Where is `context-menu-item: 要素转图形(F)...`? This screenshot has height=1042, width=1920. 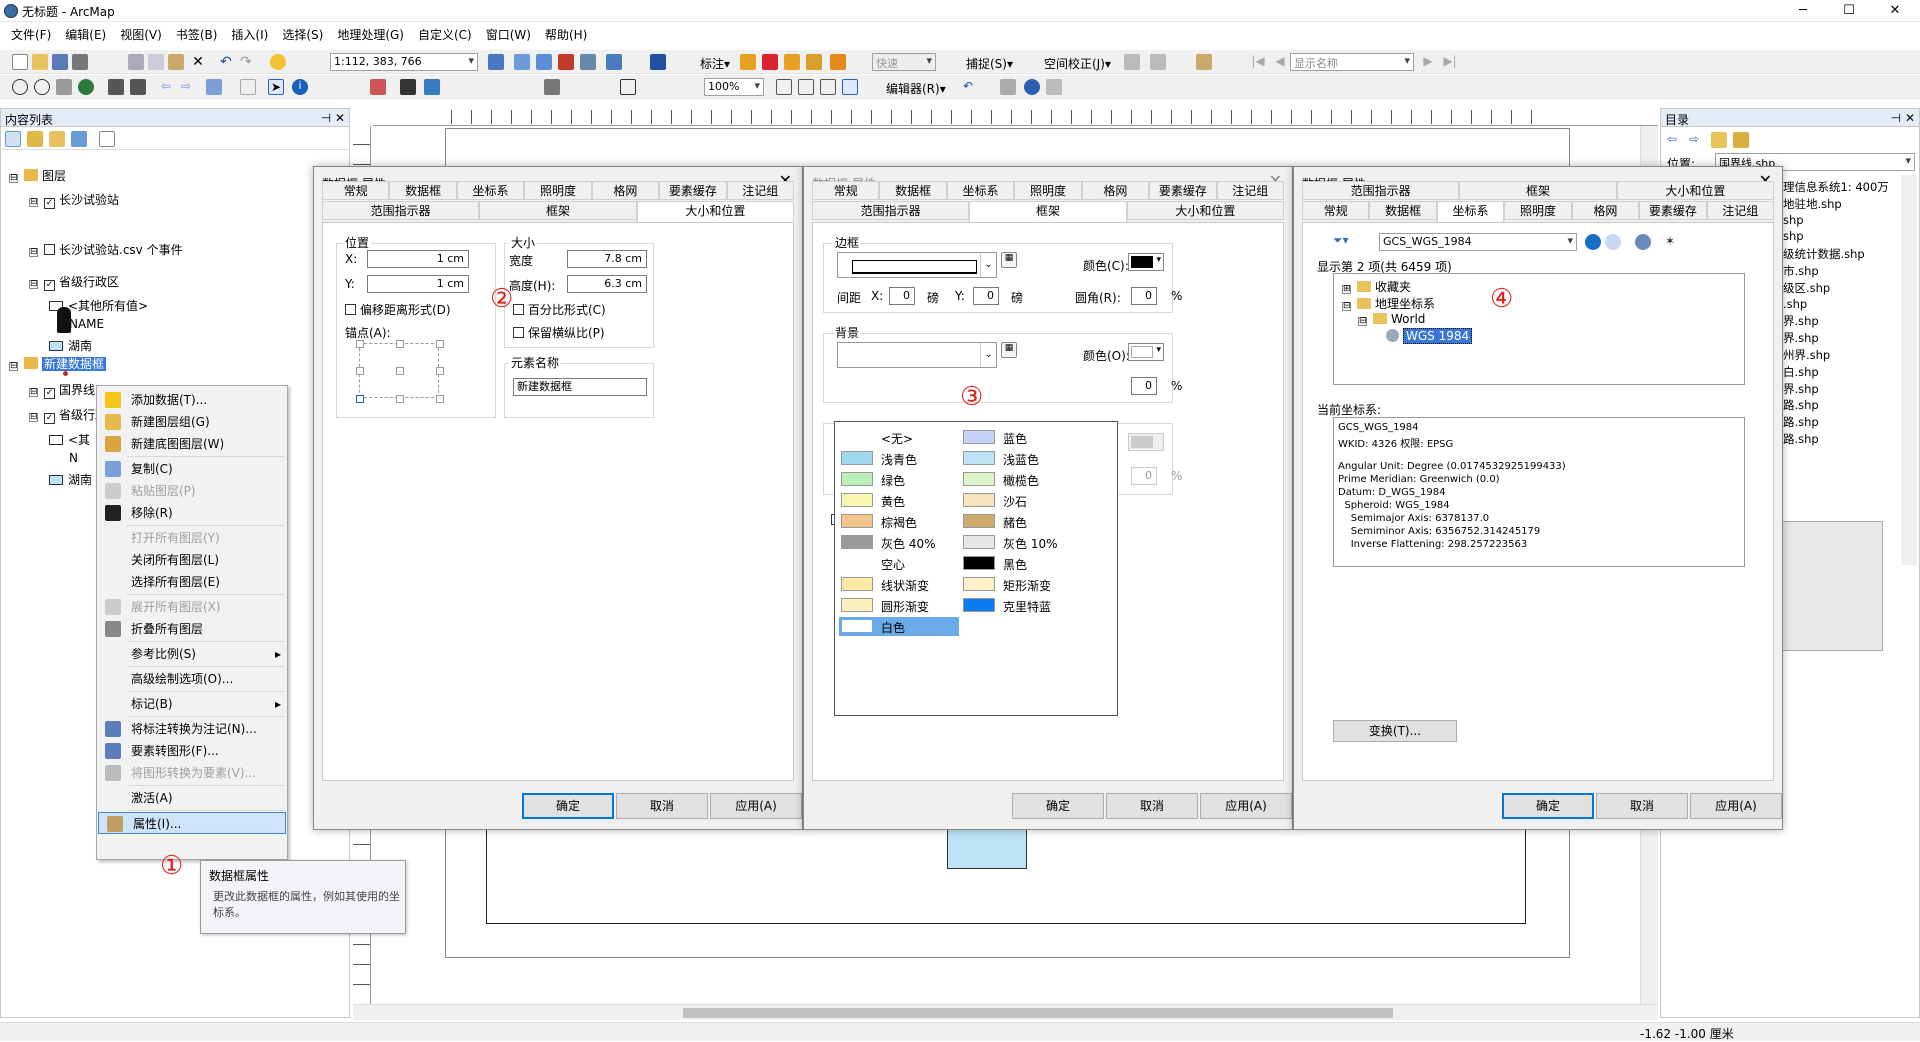 context-menu-item: 要素转图形(F)... is located at coordinates (192, 751).